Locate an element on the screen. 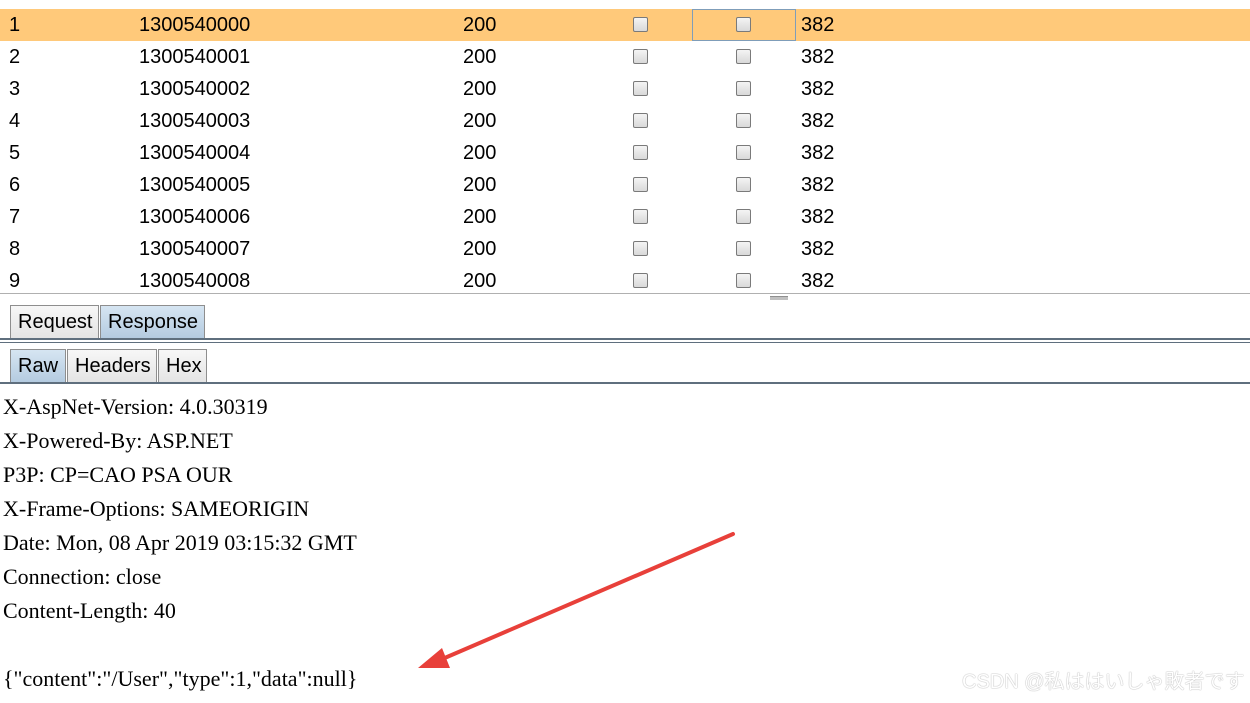  view-mode-tabbar: Raw Headers Hex is located at coordinates (625, 364).